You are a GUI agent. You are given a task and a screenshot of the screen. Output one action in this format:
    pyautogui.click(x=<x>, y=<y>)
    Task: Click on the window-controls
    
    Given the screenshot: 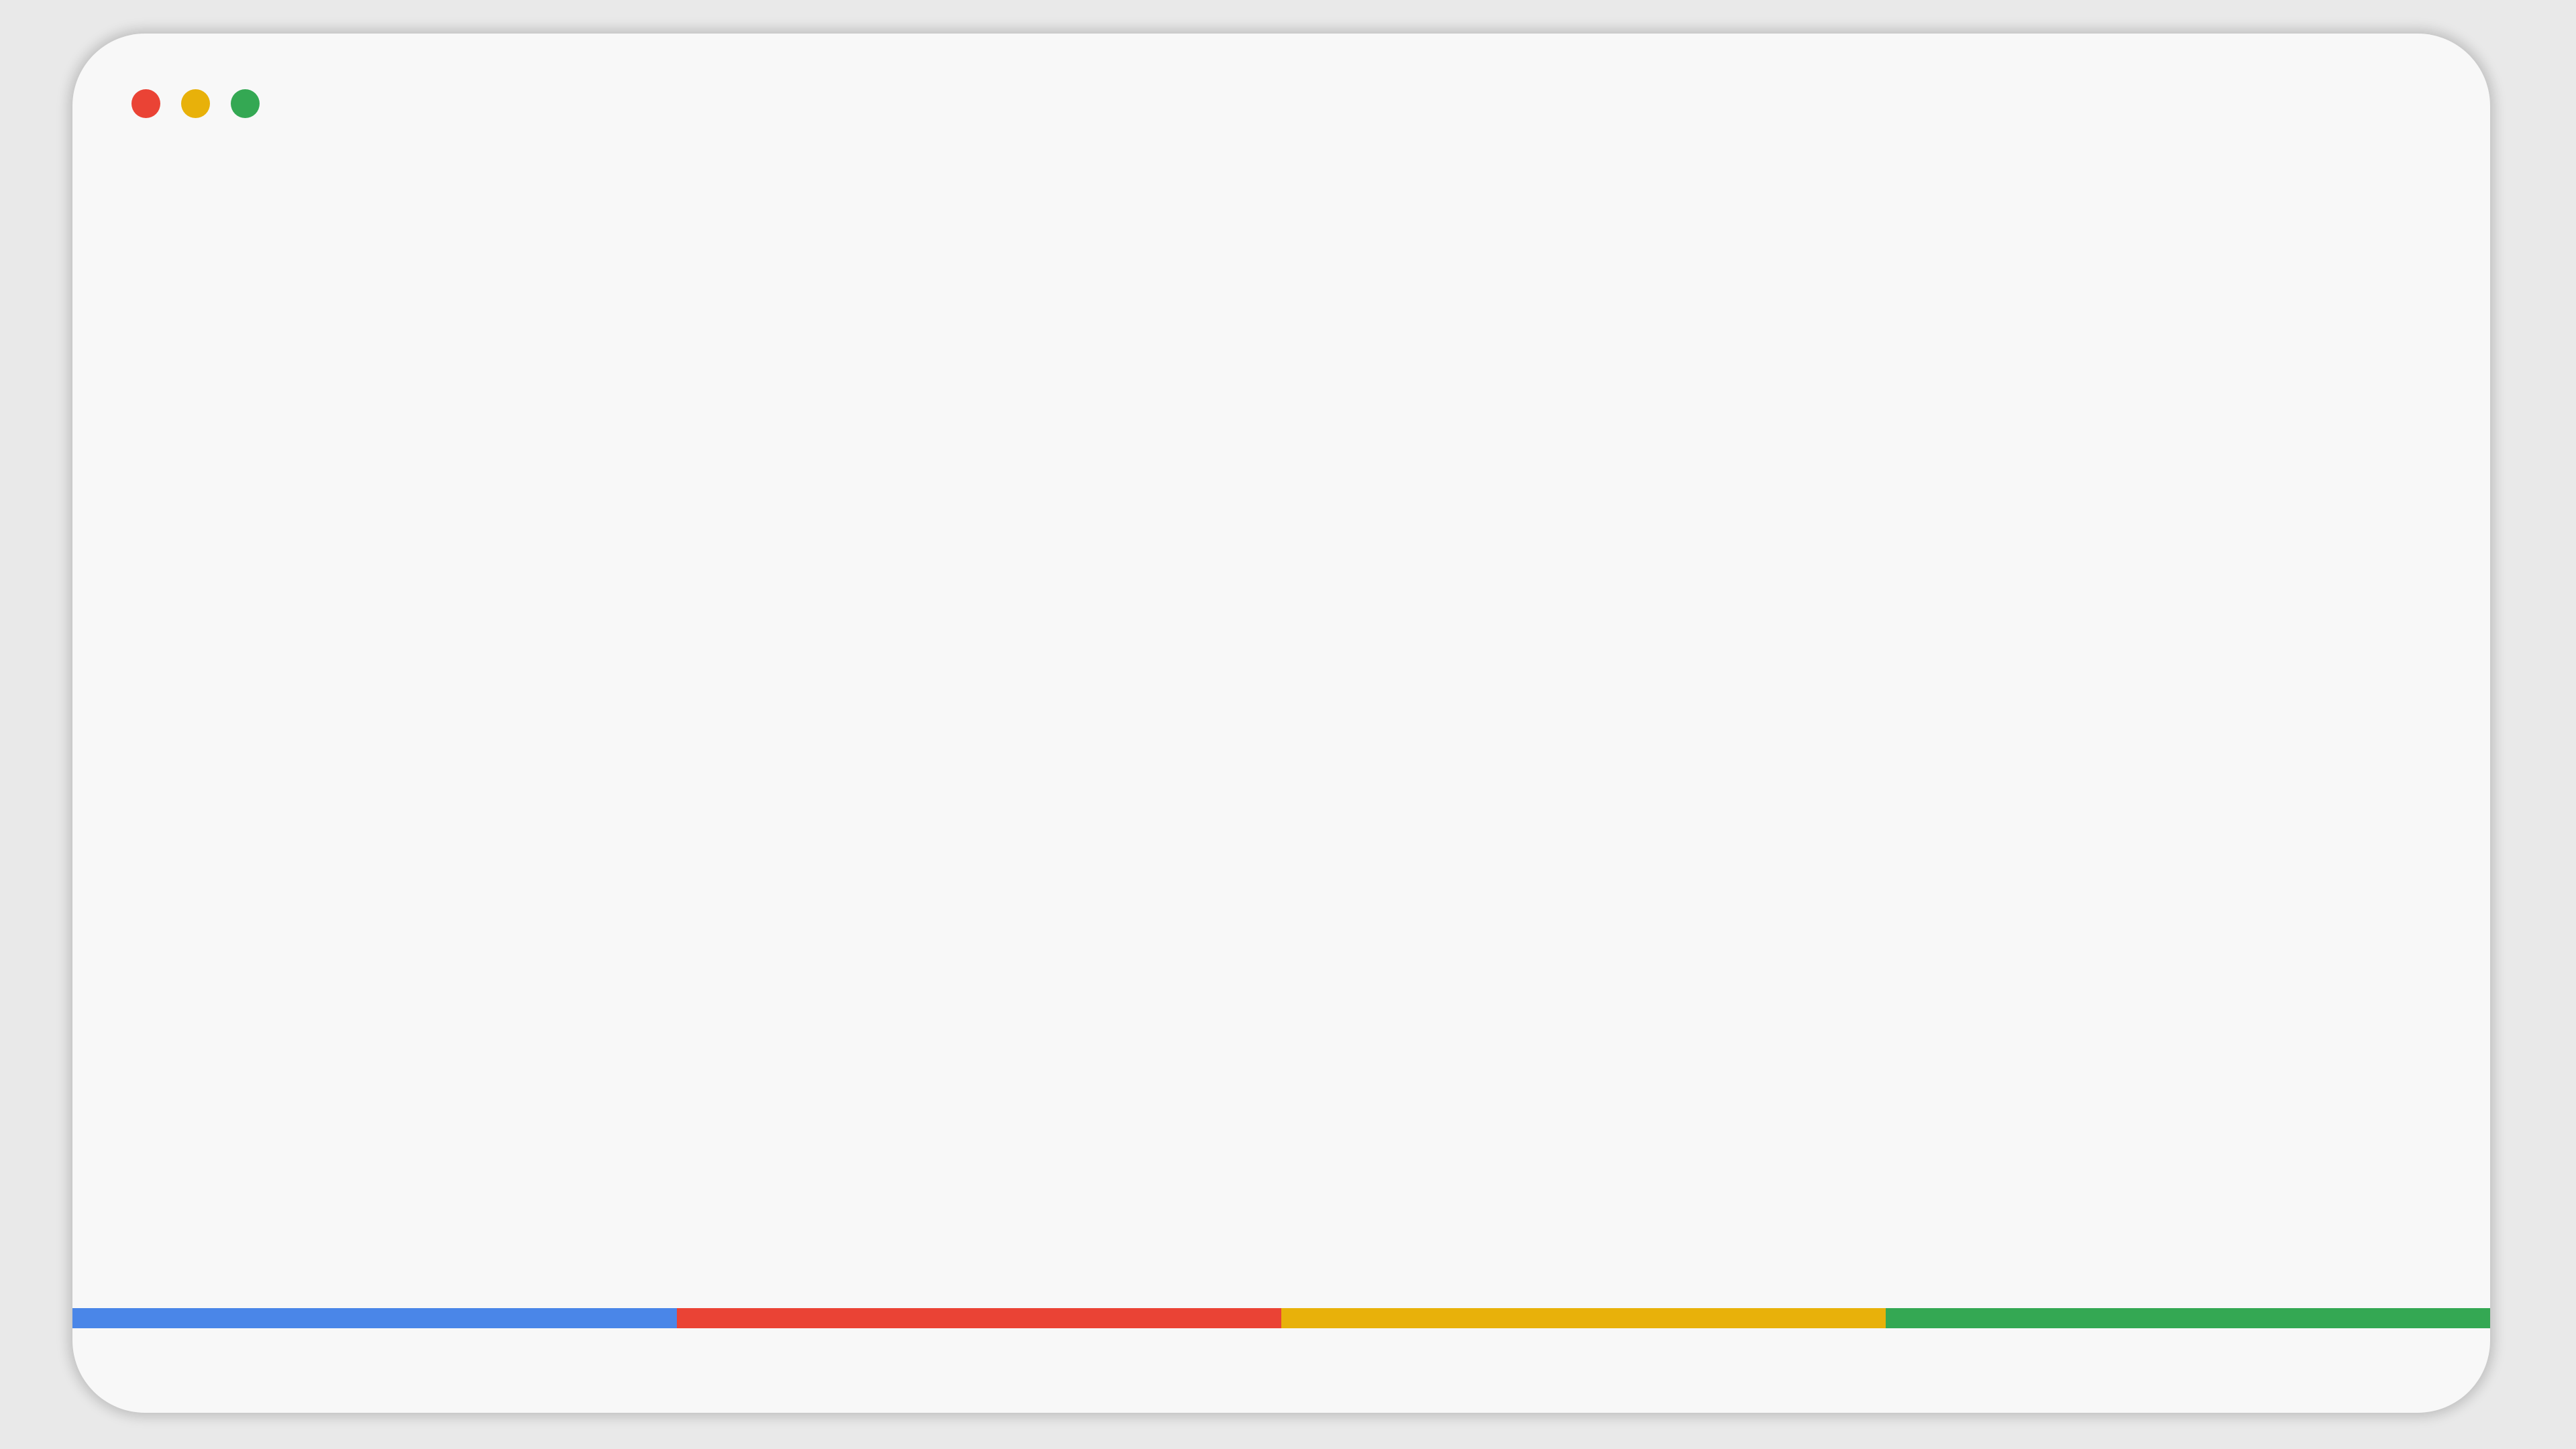 What is the action you would take?
    pyautogui.click(x=195, y=103)
    